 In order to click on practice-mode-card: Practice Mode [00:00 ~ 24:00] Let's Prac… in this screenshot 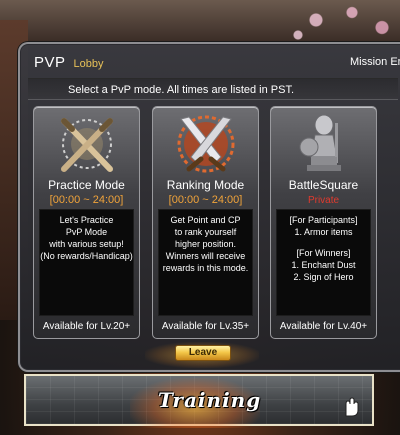, I will do `click(86, 222)`.